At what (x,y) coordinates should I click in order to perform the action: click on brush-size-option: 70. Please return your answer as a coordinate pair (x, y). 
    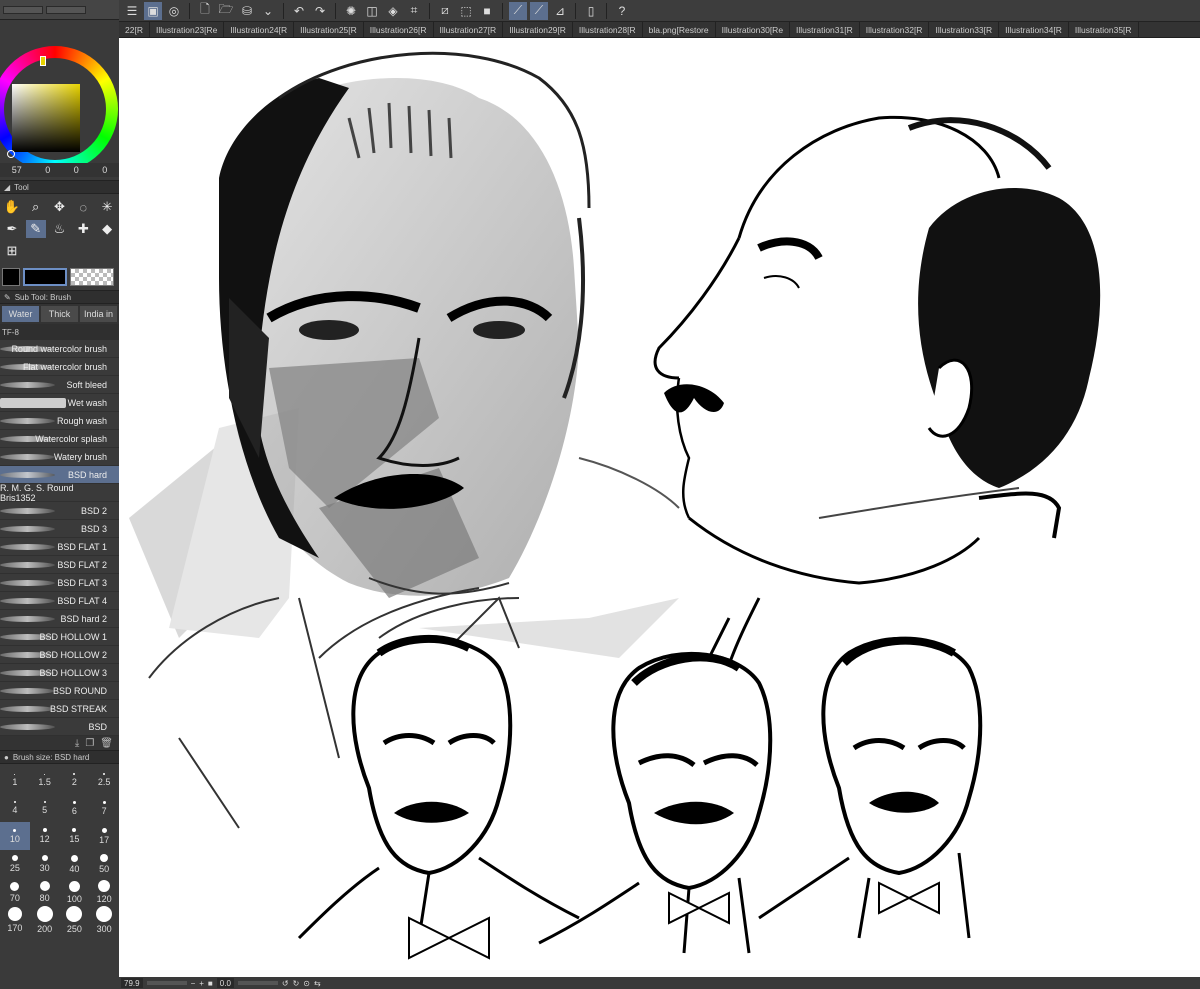
    Looking at the image, I should click on (15, 892).